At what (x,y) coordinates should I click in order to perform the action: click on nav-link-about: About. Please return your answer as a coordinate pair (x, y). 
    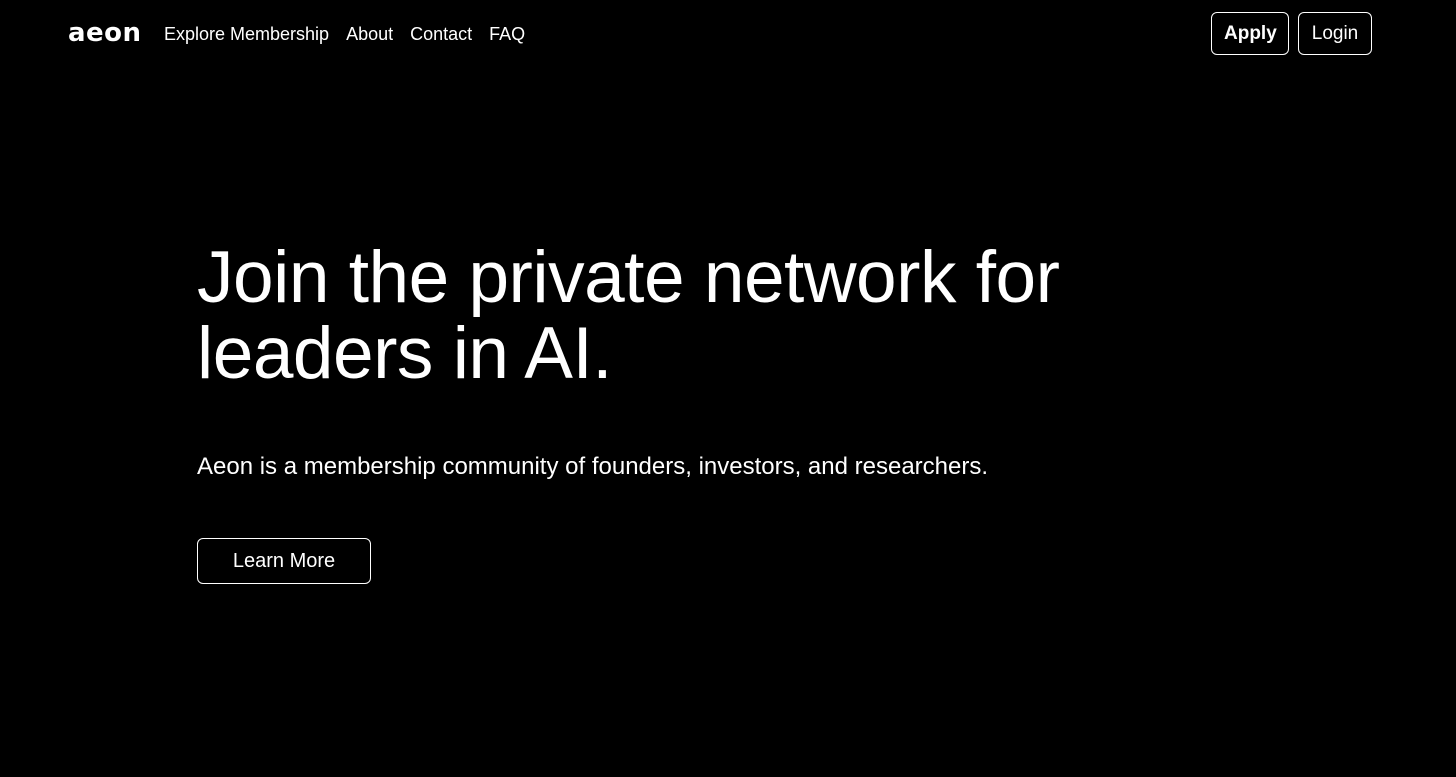
    Looking at the image, I should click on (369, 34).